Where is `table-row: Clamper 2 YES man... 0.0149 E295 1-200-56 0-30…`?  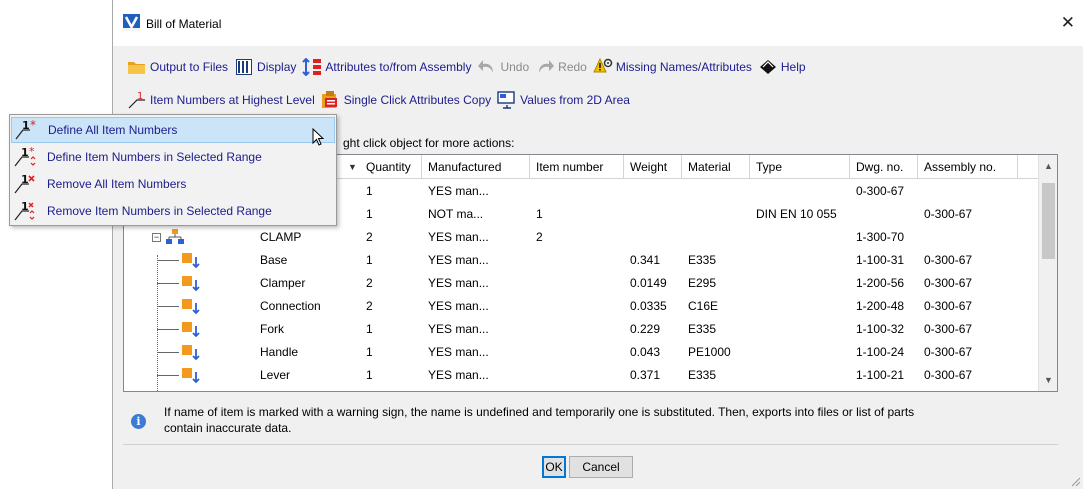
table-row: Clamper 2 YES man... 0.0149 E295 1-200-56 0-30… is located at coordinates (581, 283).